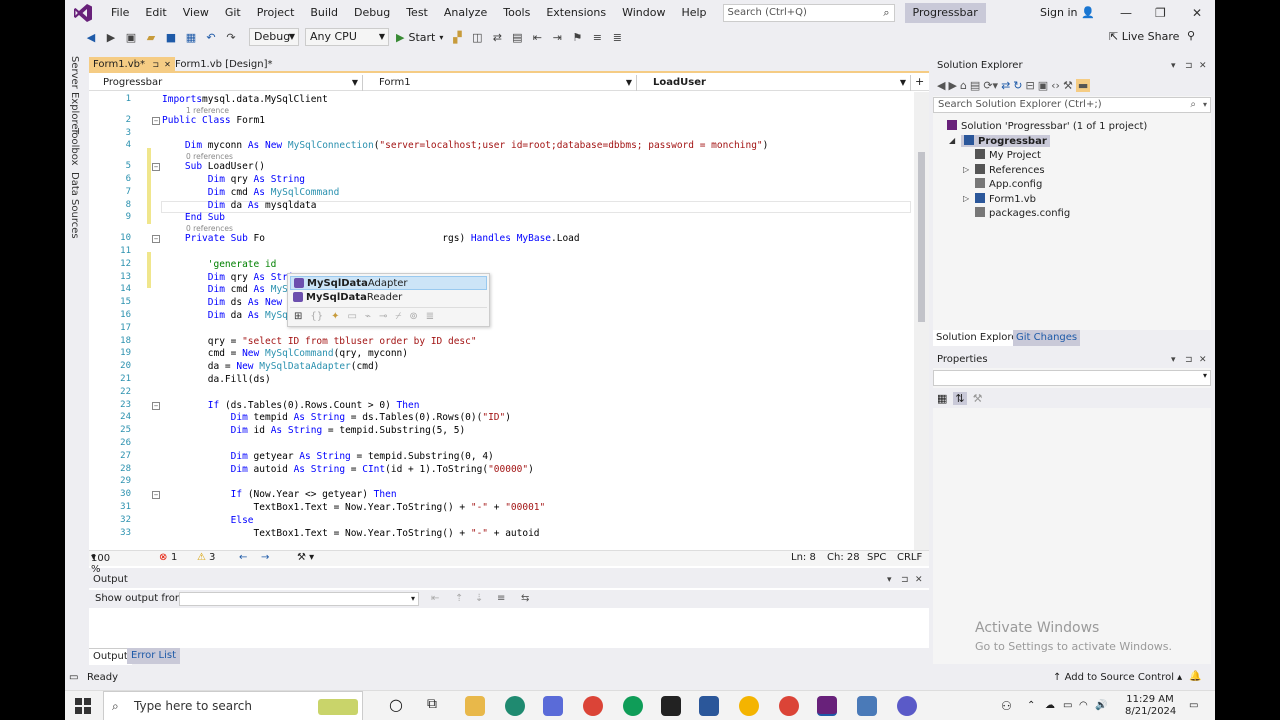 This screenshot has width=1280, height=720. What do you see at coordinates (1191, 35) in the screenshot?
I see `feedback-icon: ⚲` at bounding box center [1191, 35].